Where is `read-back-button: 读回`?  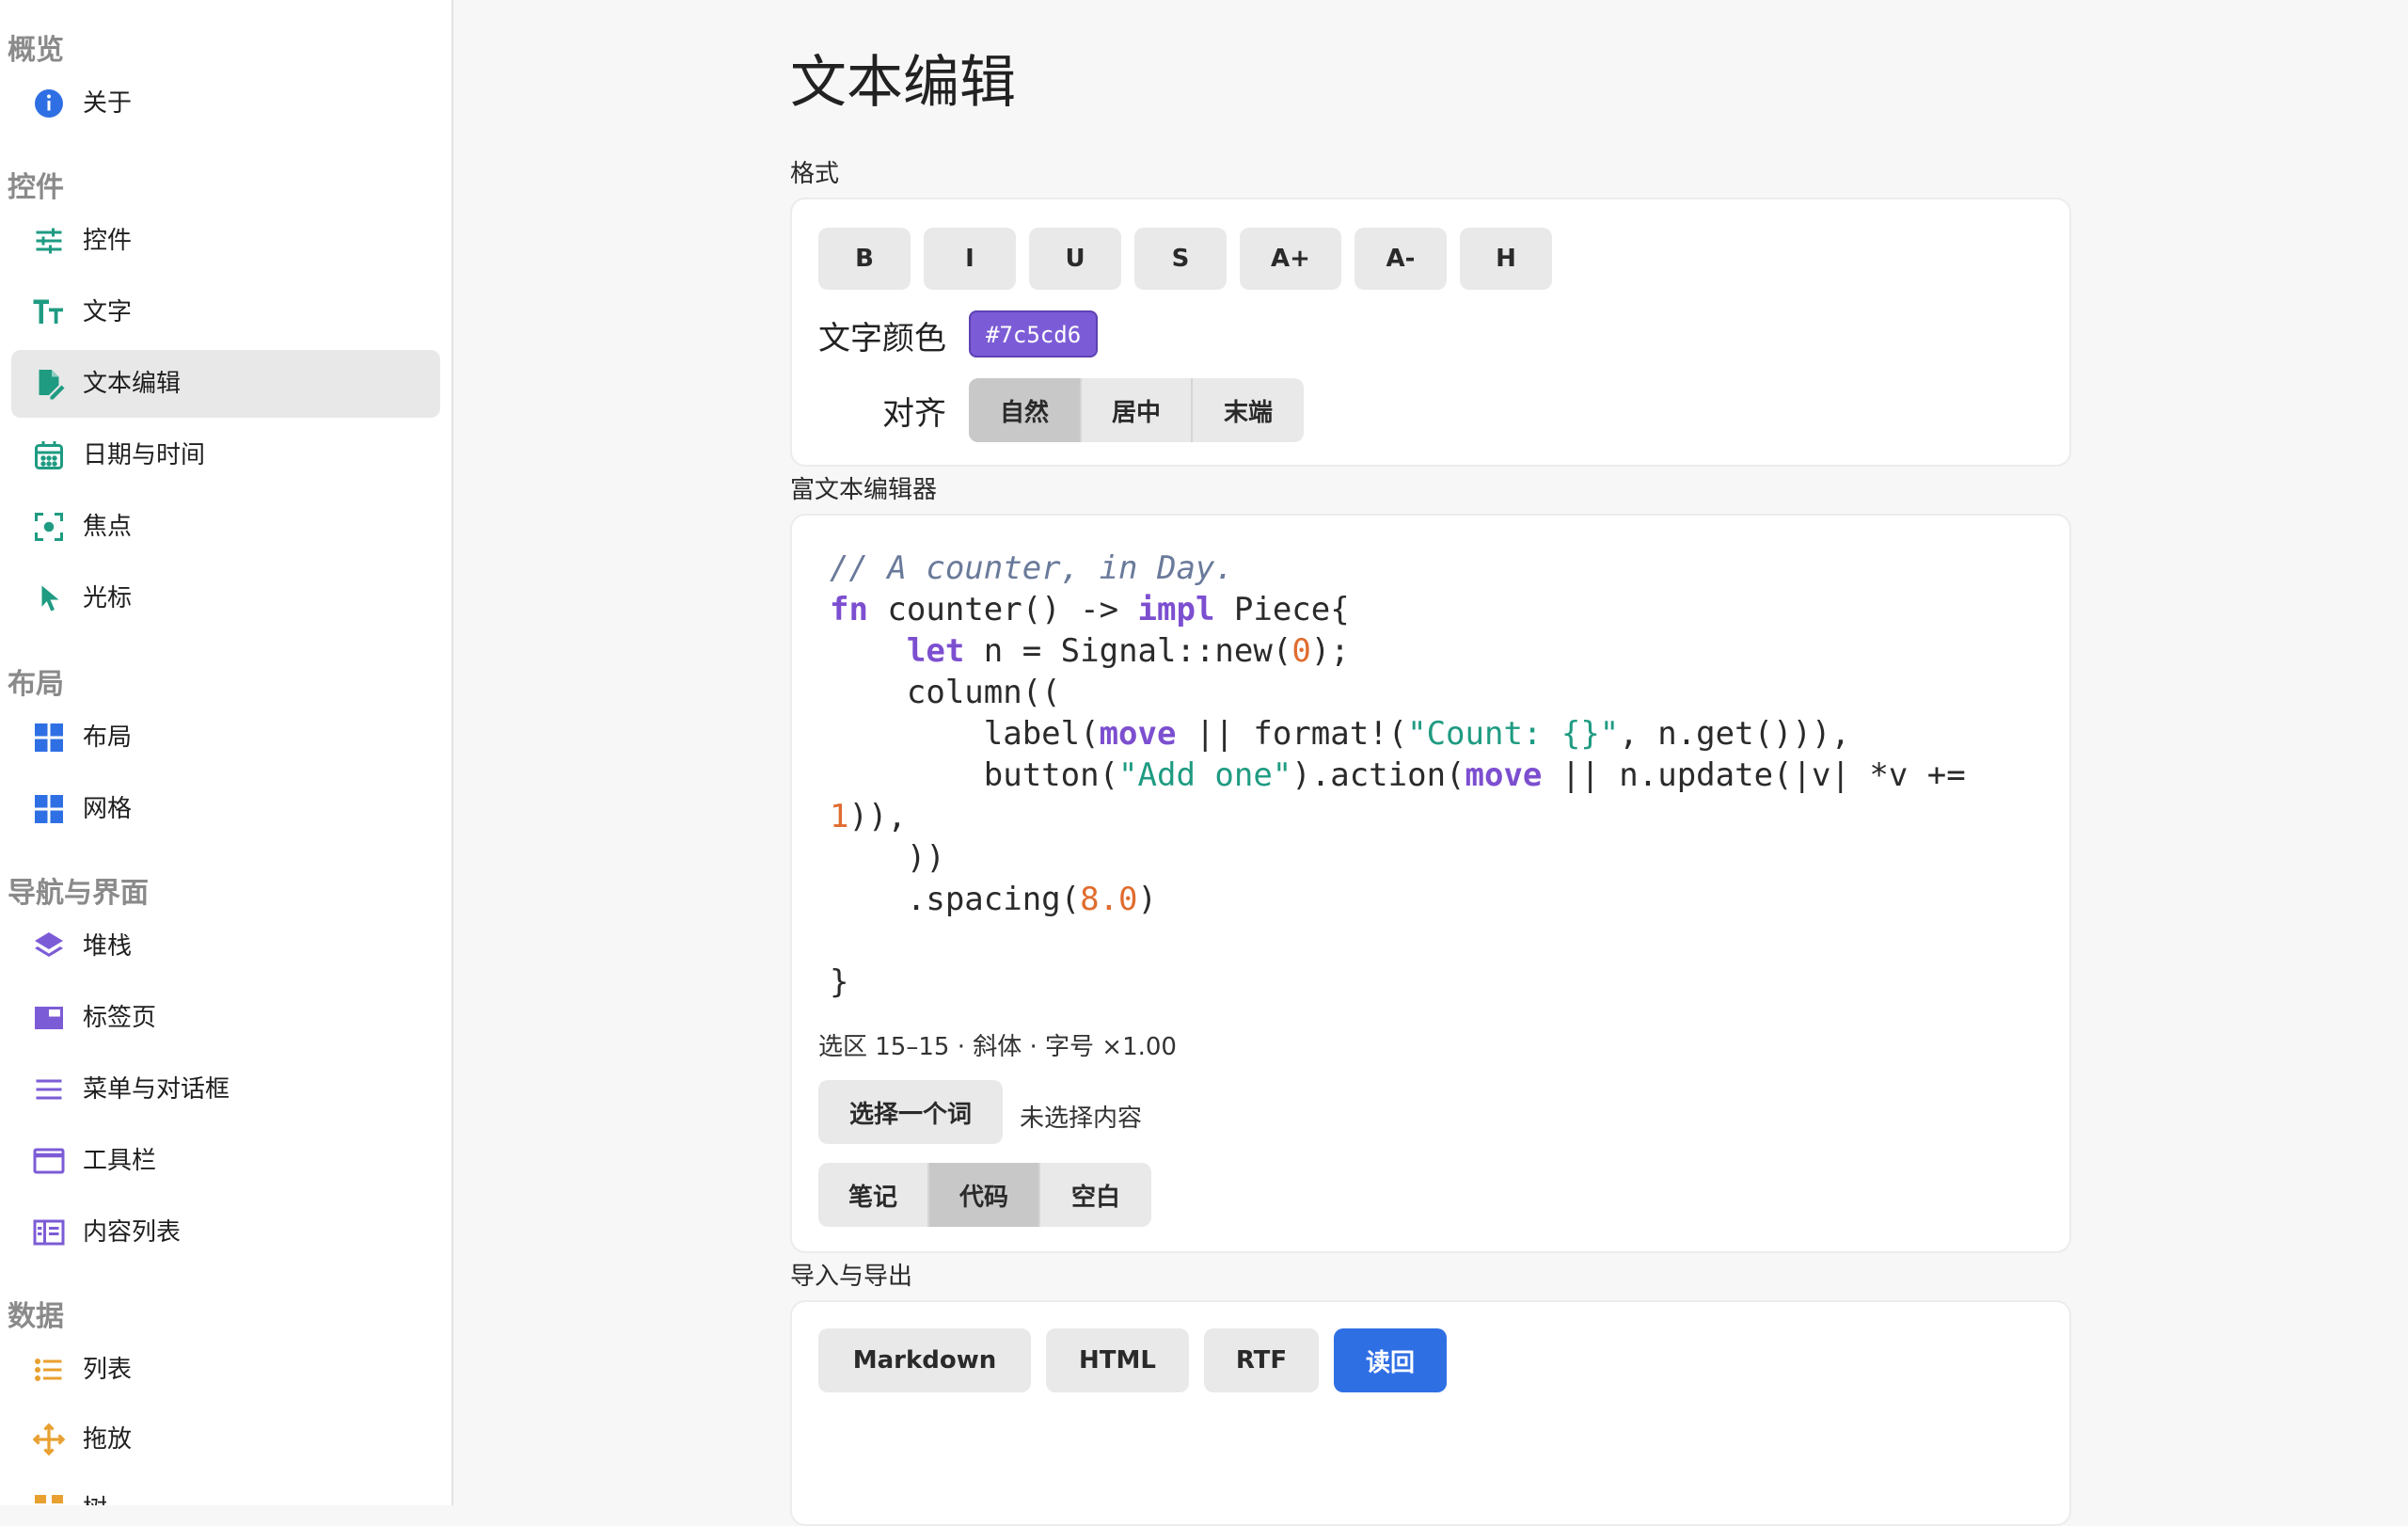
read-back-button: 读回 is located at coordinates (1391, 1360).